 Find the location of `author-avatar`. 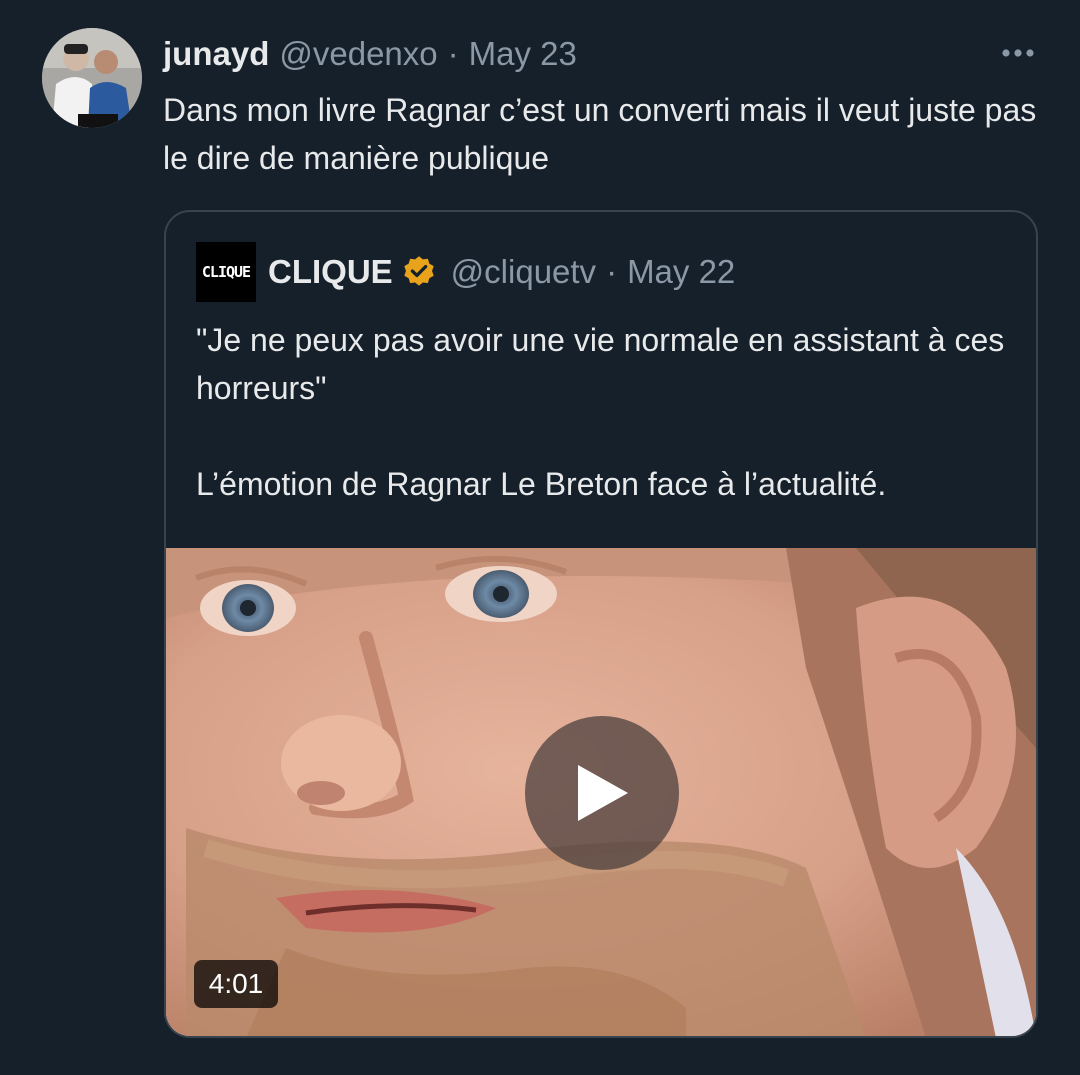

author-avatar is located at coordinates (92, 78).